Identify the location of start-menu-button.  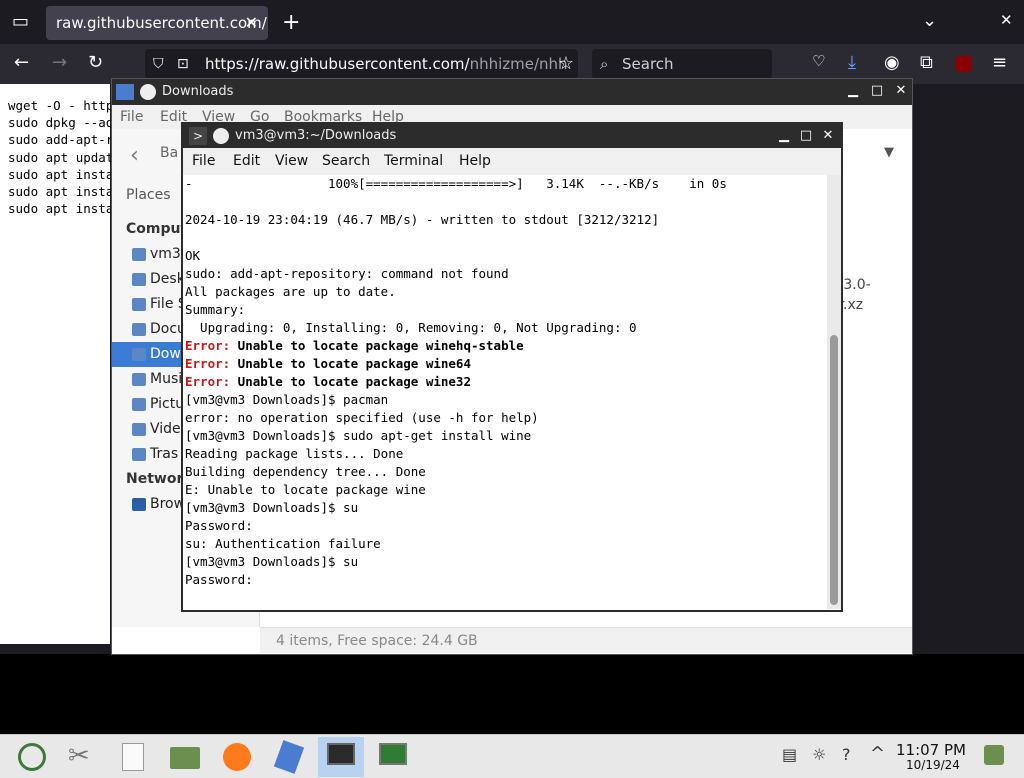
(31, 757).